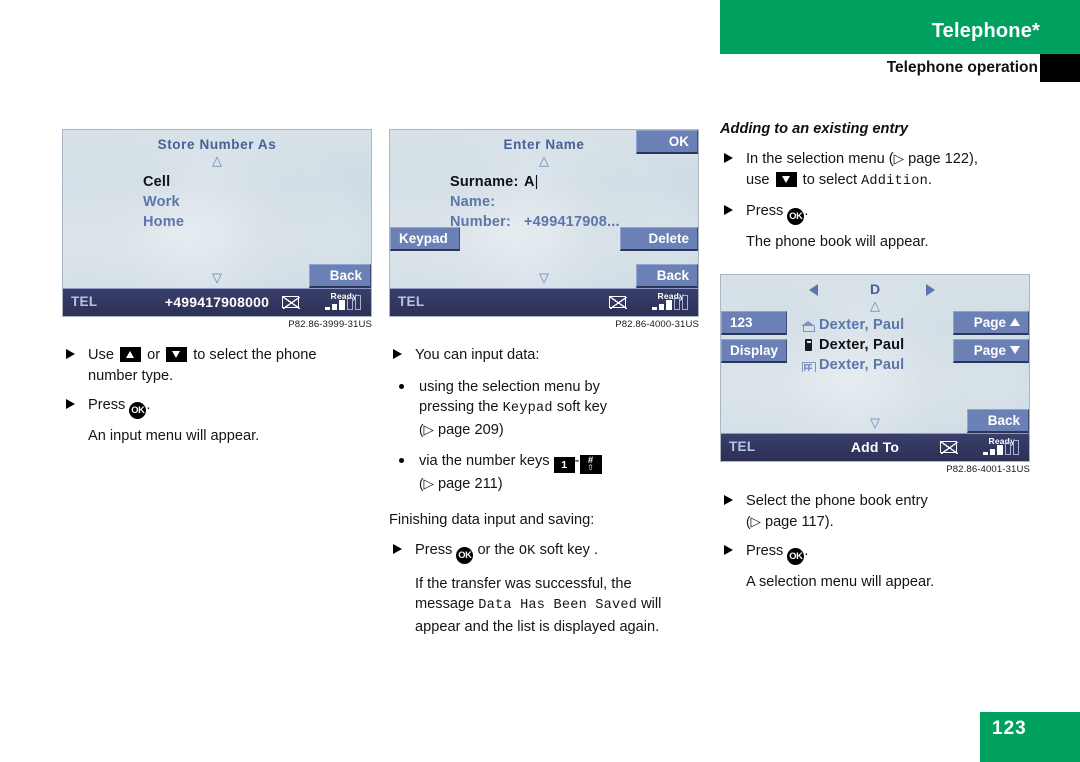  I want to click on step-text-c: soft key ., so click(569, 549).